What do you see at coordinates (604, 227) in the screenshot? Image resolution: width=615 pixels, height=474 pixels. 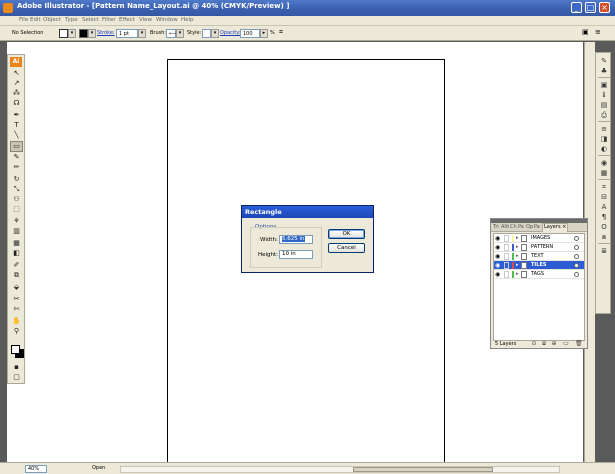 I see `opentype-panel-icon: O` at bounding box center [604, 227].